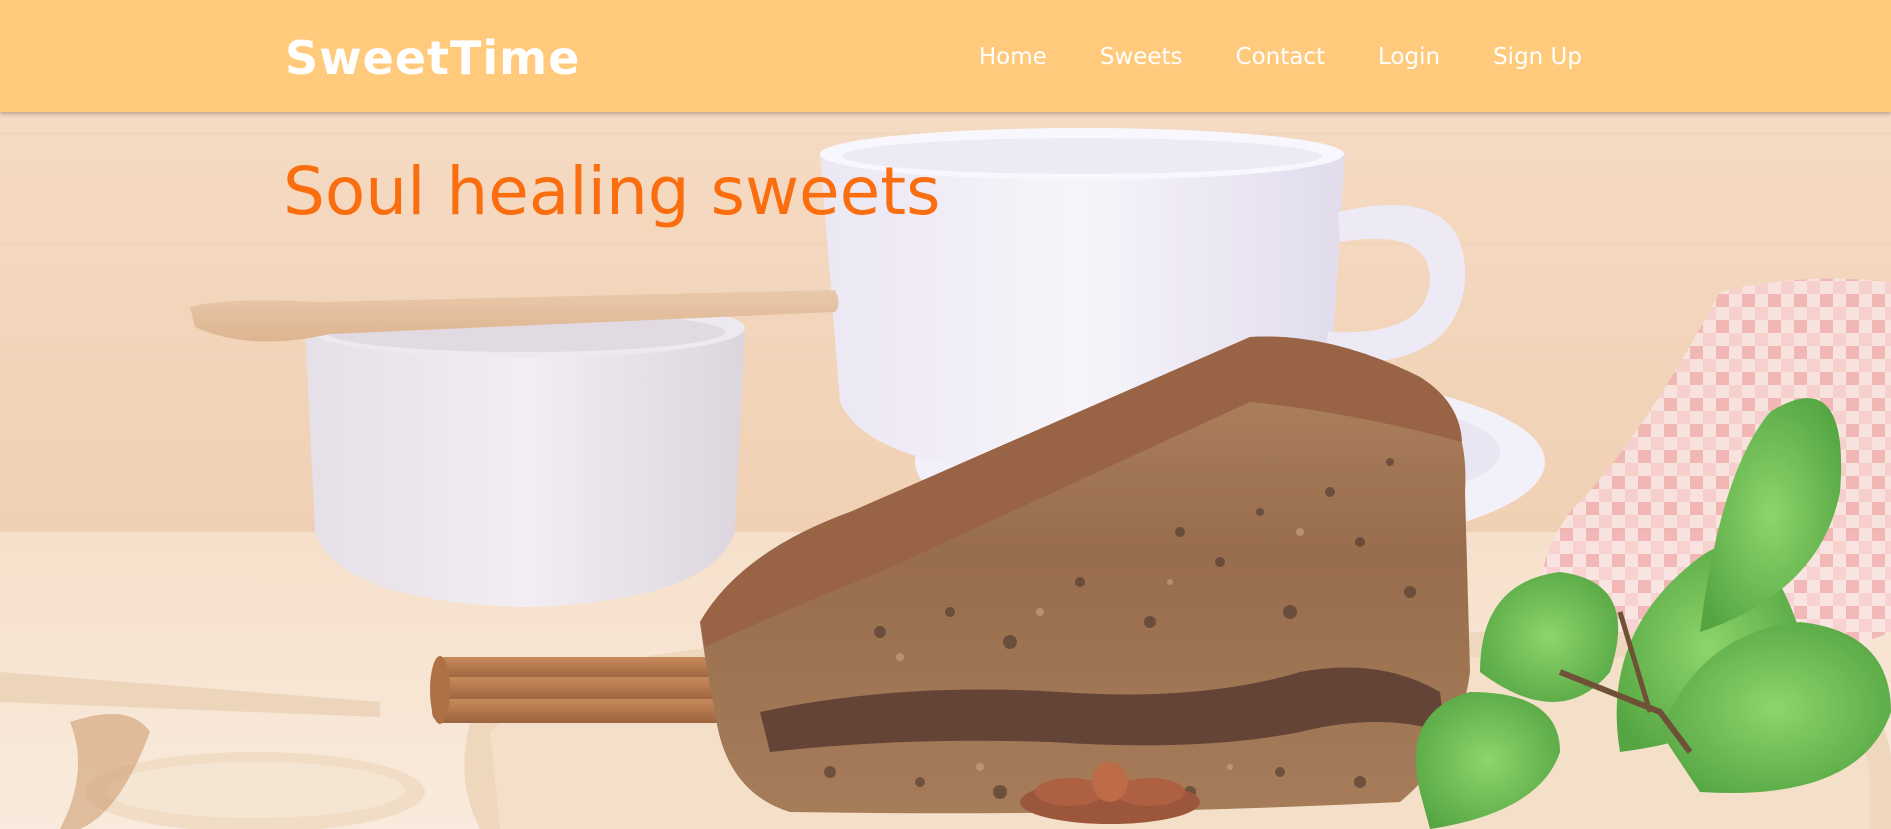 This screenshot has width=1891, height=829. I want to click on hero-title: Soul healing sweets, so click(612, 191).